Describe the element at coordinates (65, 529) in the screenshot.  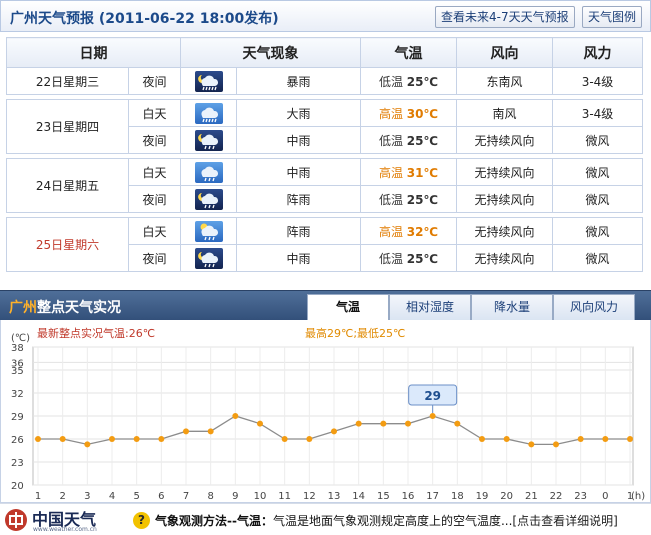
I see `logo-subtext: www.weather.com.cn` at that location.